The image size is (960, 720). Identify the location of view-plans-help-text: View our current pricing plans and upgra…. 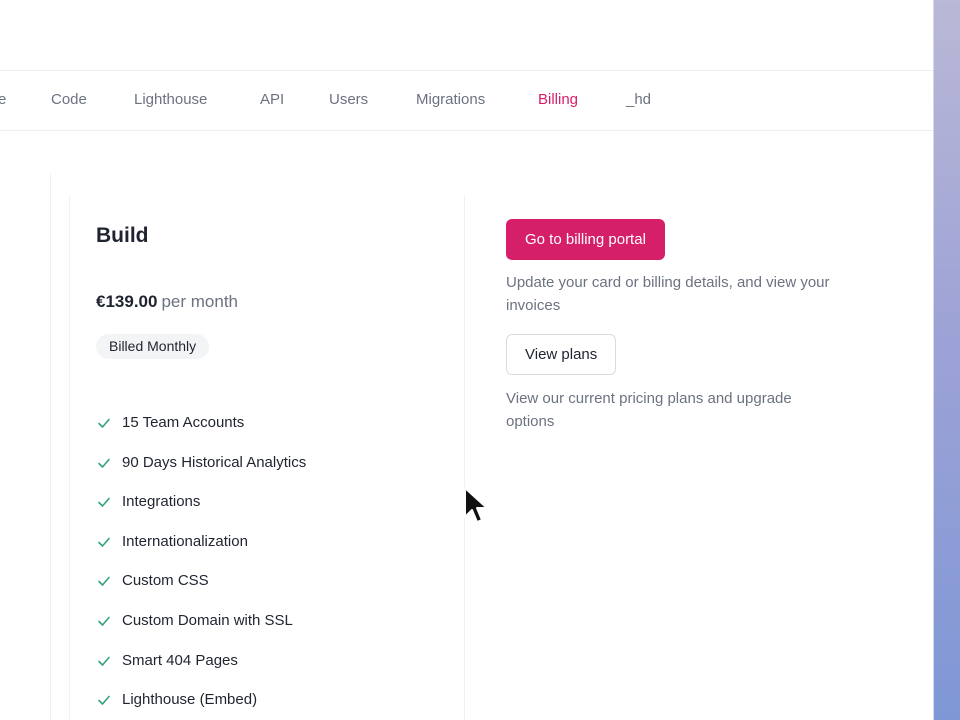
(649, 410).